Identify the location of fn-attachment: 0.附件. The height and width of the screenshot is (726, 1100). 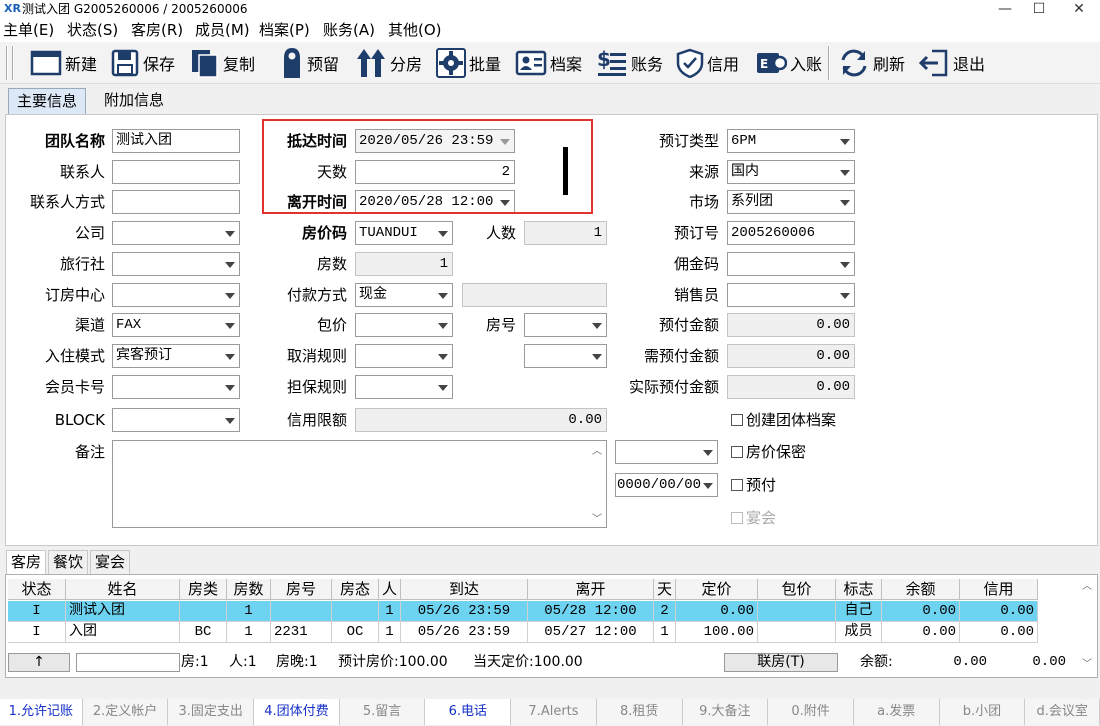
(811, 712).